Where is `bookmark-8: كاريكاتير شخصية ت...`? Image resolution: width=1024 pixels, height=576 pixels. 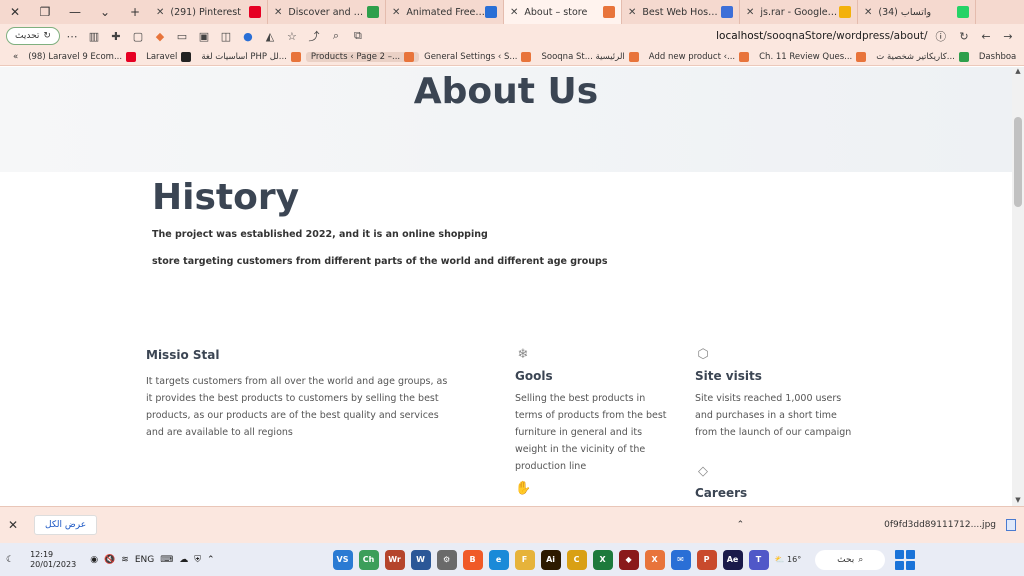 bookmark-8: كاريكاتير شخصية ت... is located at coordinates (922, 56).